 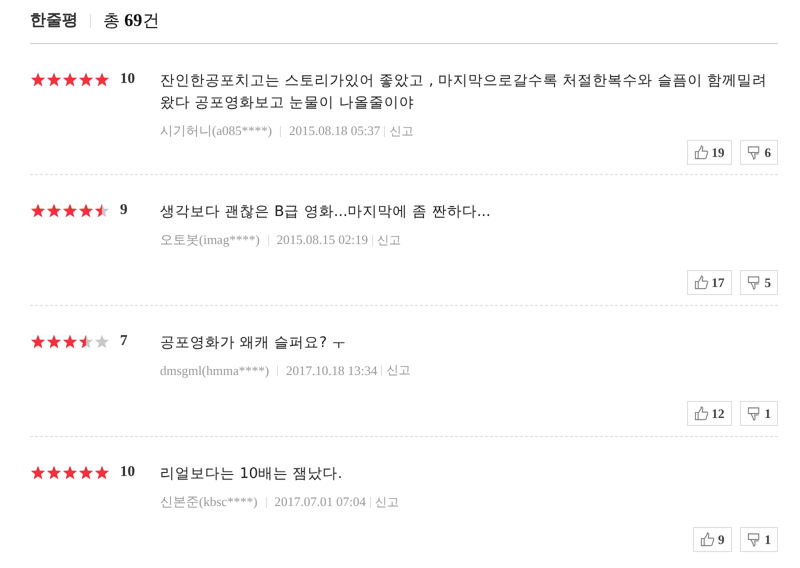 I want to click on like-button: 12, so click(x=709, y=413).